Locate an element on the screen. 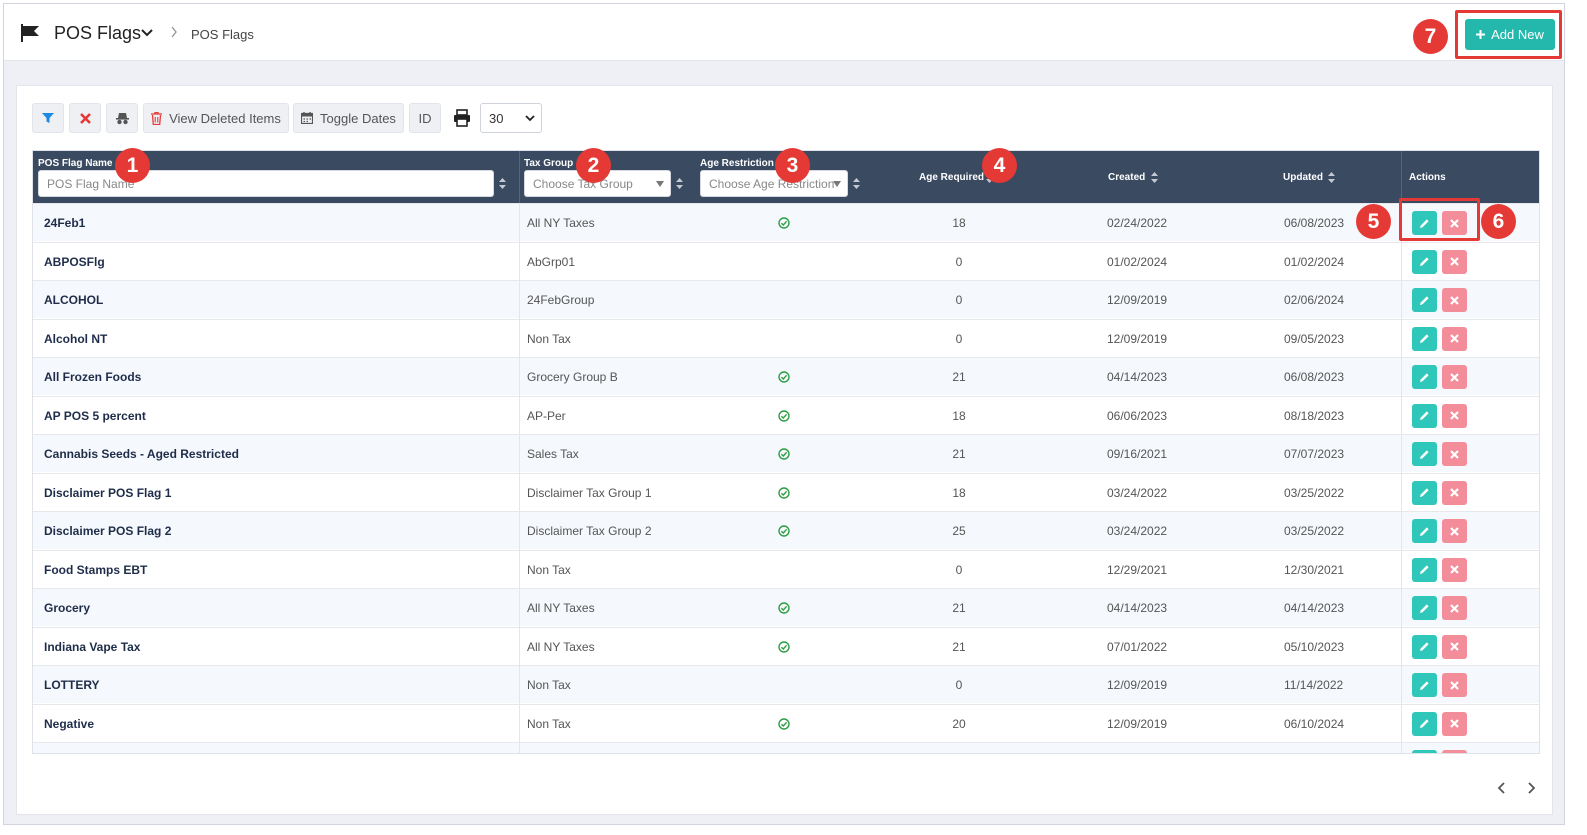 This screenshot has height=835, width=1587. pos-flag-name: LOTTERY is located at coordinates (72, 685).